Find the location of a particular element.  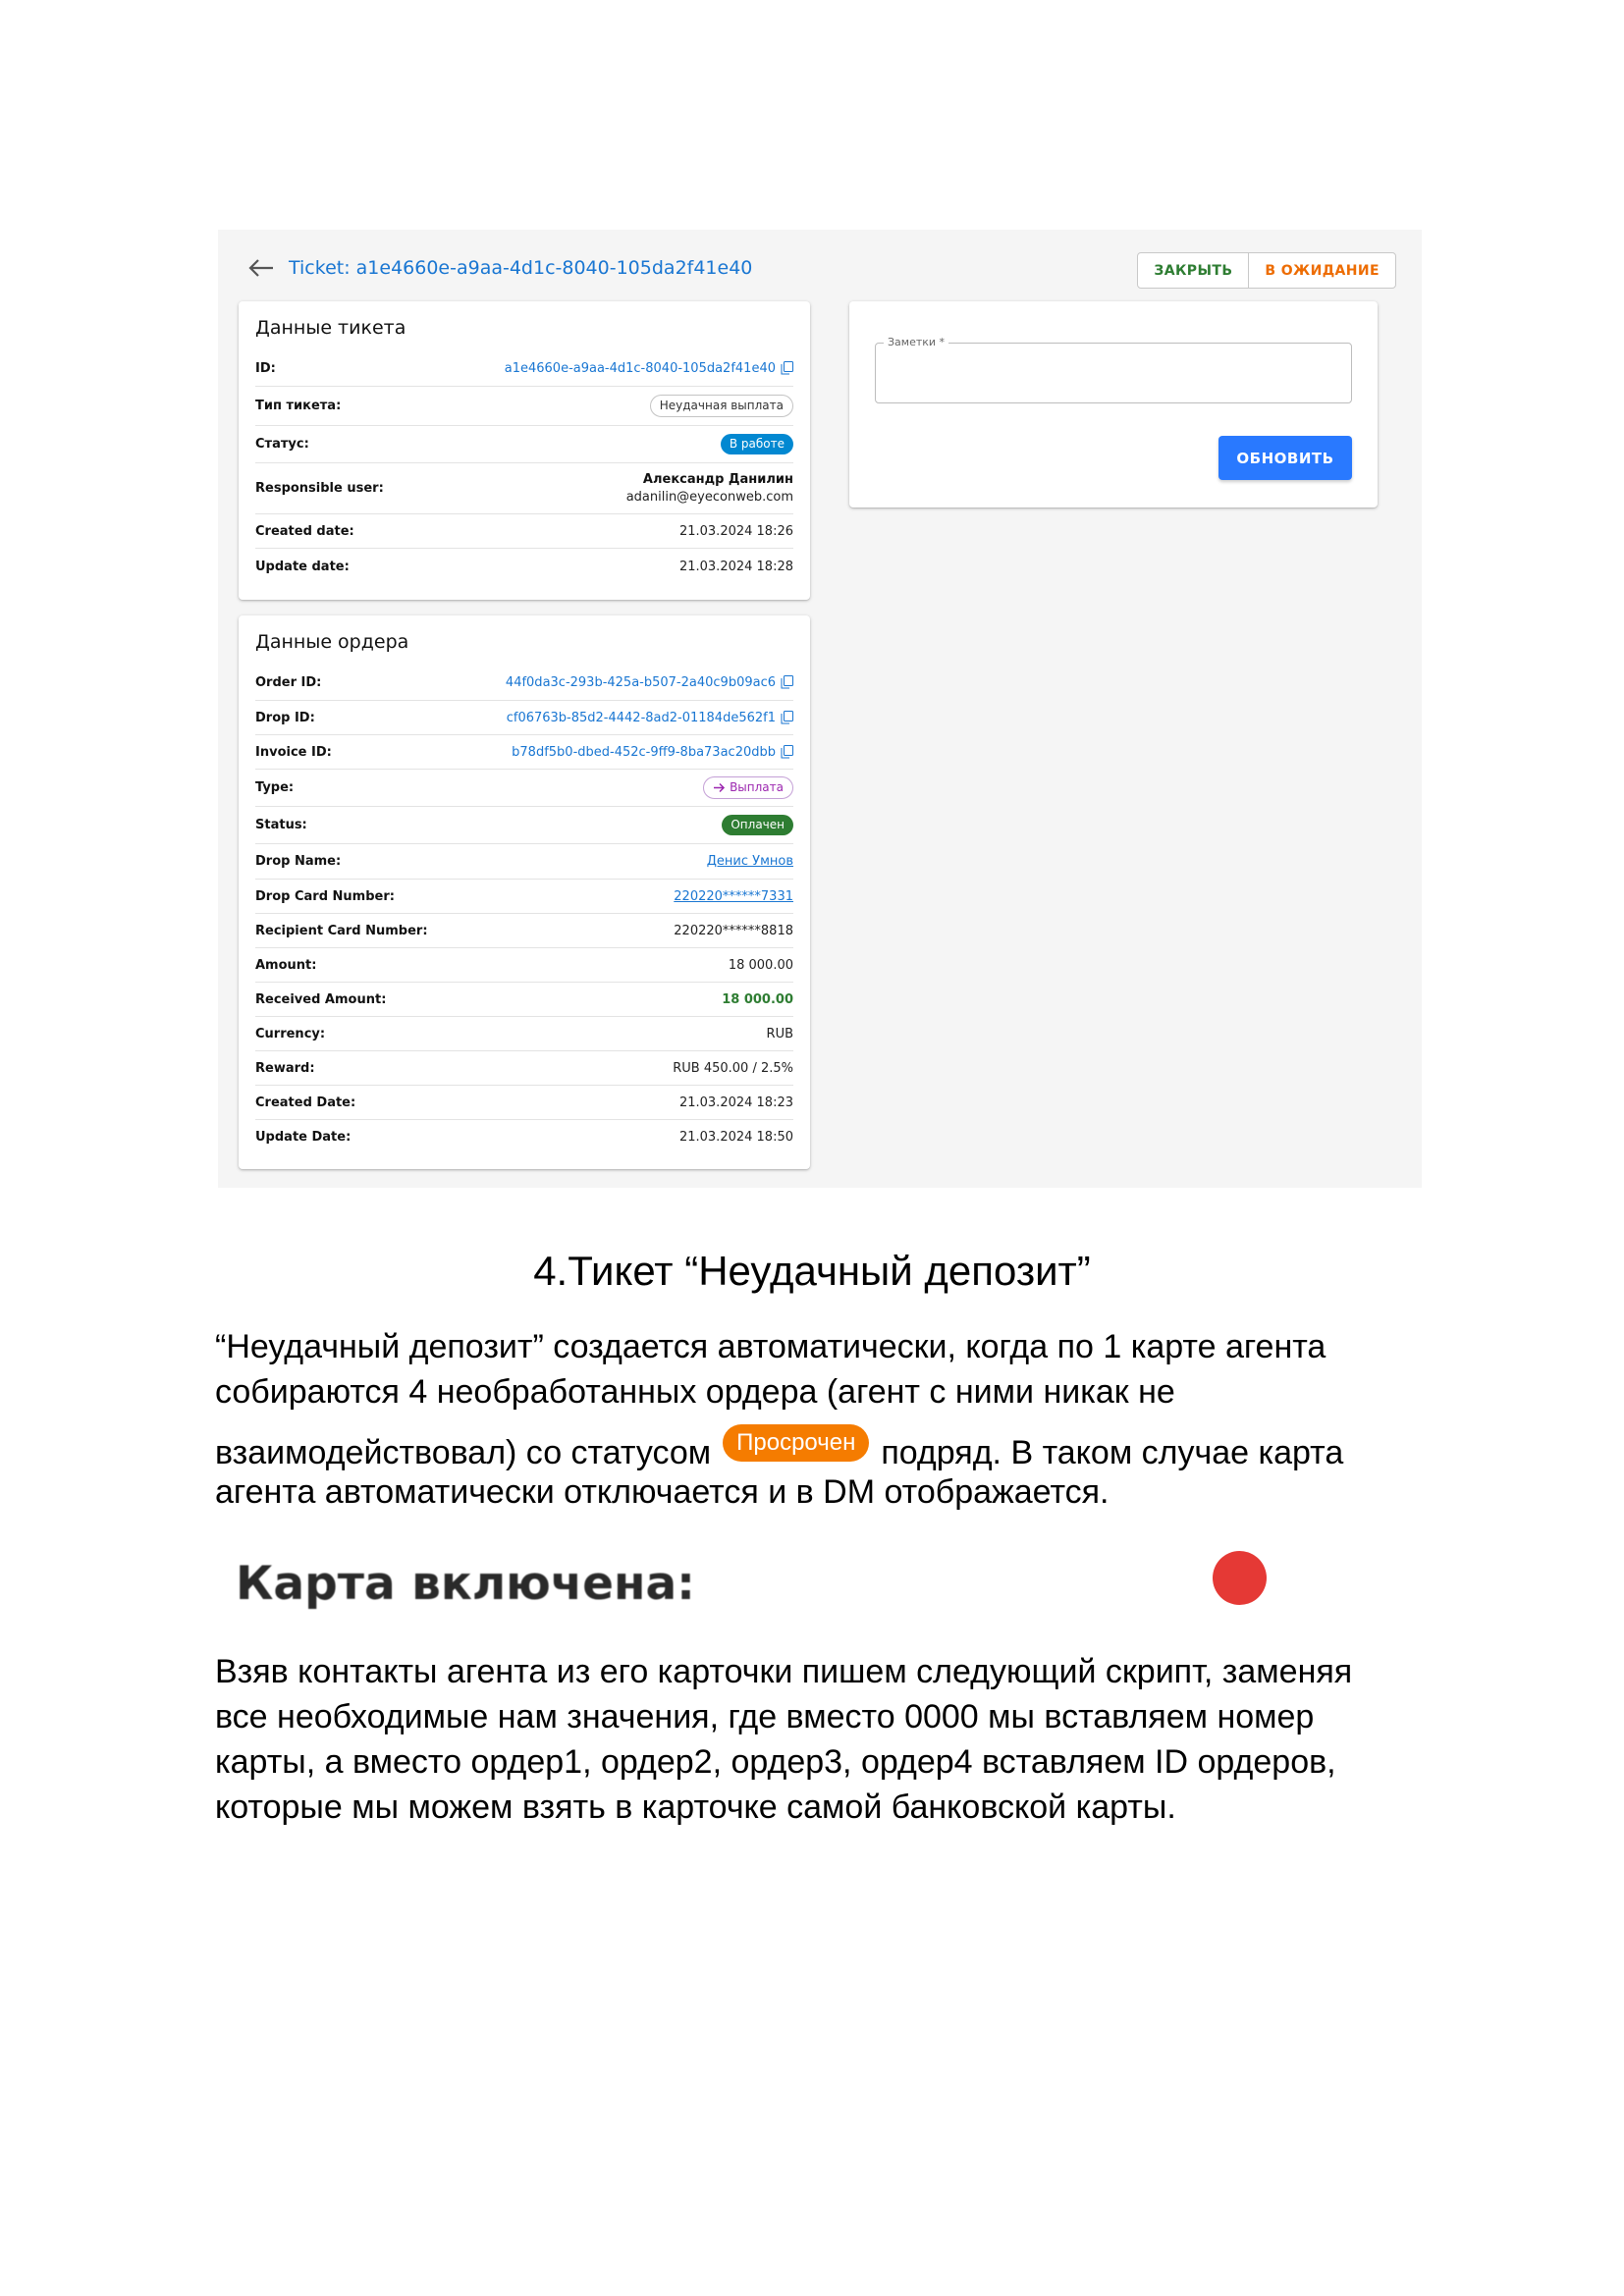

row-key: Amount: is located at coordinates (286, 965).